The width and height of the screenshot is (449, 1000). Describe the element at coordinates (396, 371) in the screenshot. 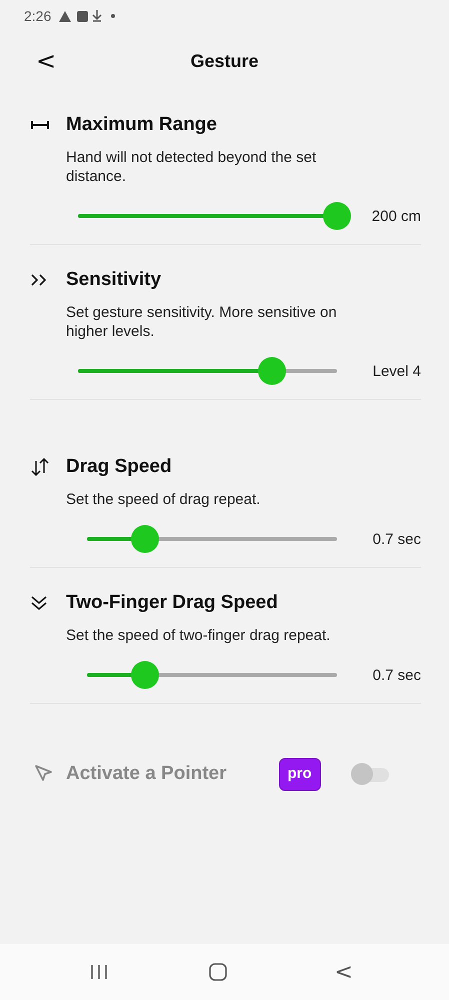

I see `slider-value: Level 4` at that location.